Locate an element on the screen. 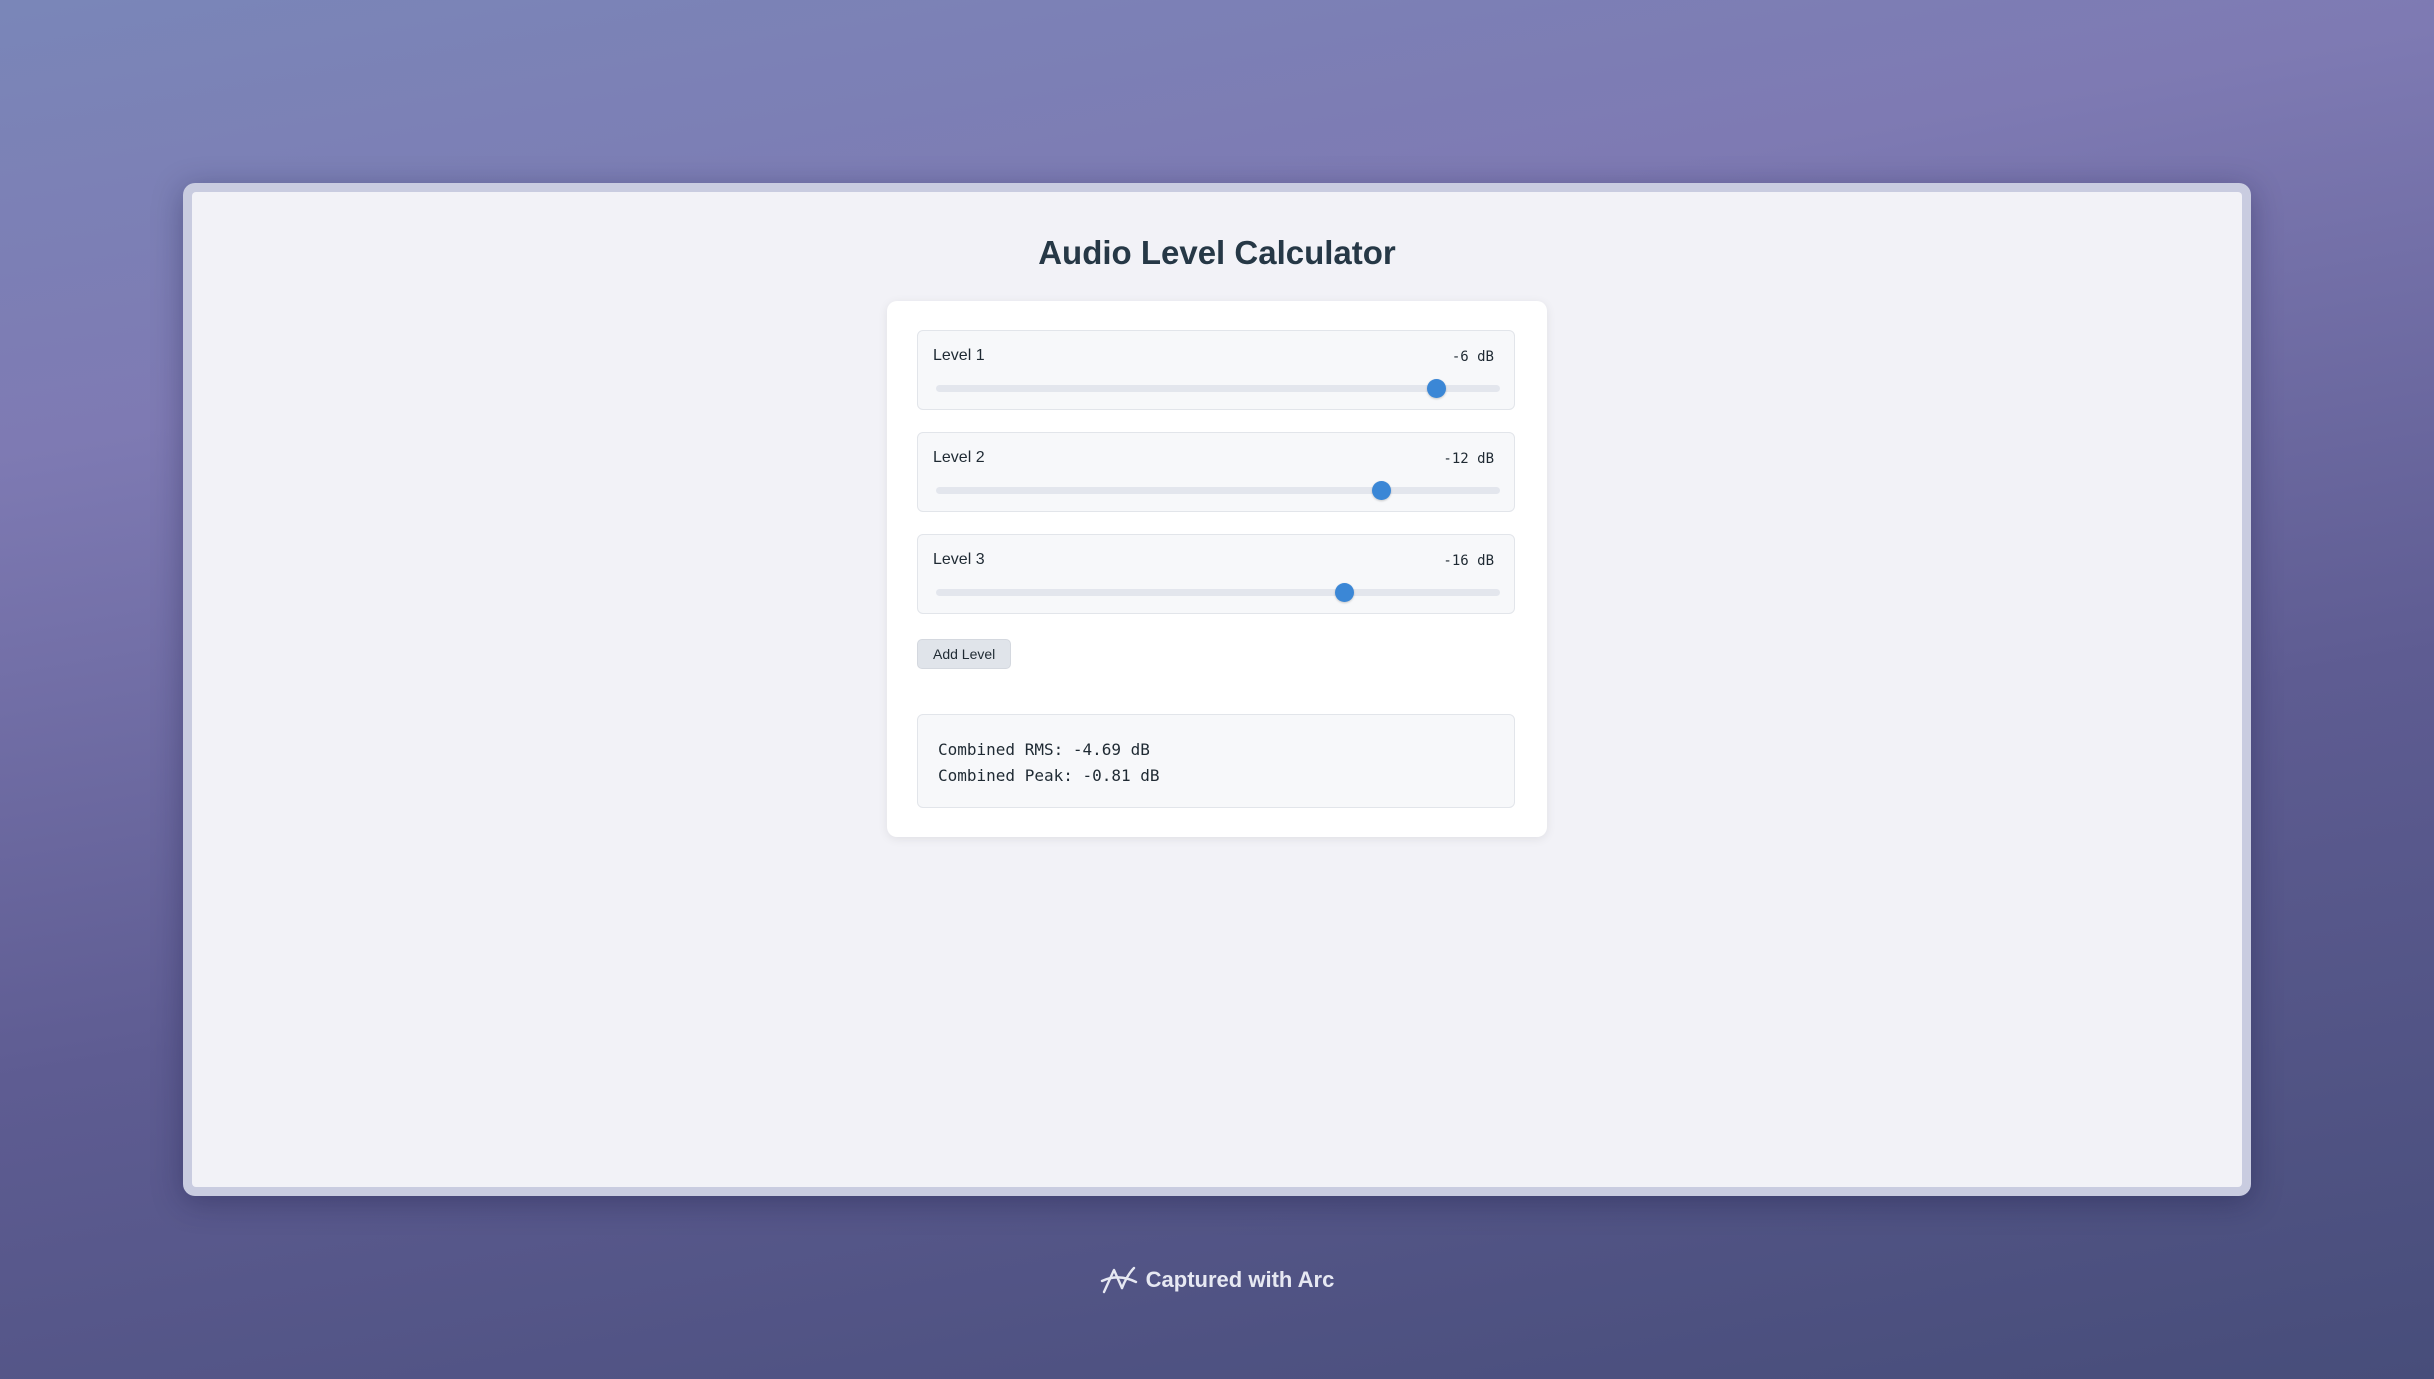 The width and height of the screenshot is (2434, 1379). add-level-button: Add Level is located at coordinates (964, 654).